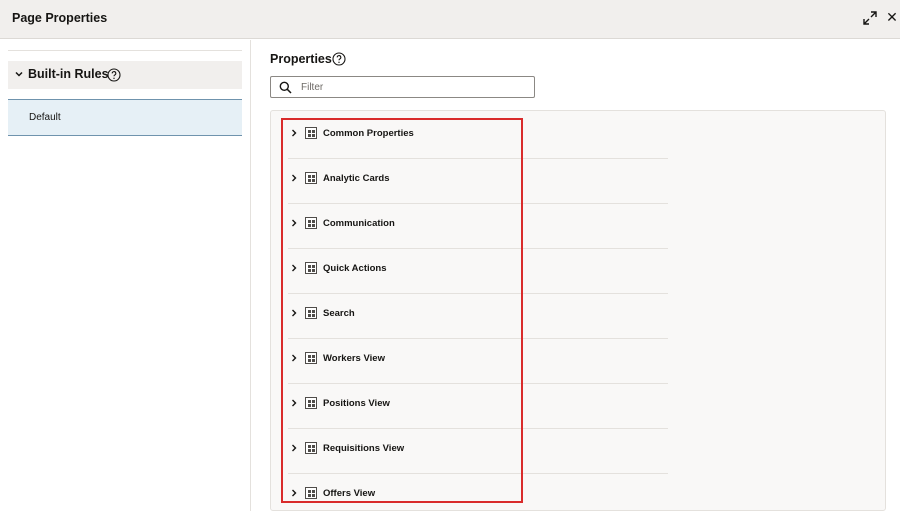 The image size is (900, 511). Describe the element at coordinates (354, 358) in the screenshot. I see `tree-item-label: Workers View` at that location.